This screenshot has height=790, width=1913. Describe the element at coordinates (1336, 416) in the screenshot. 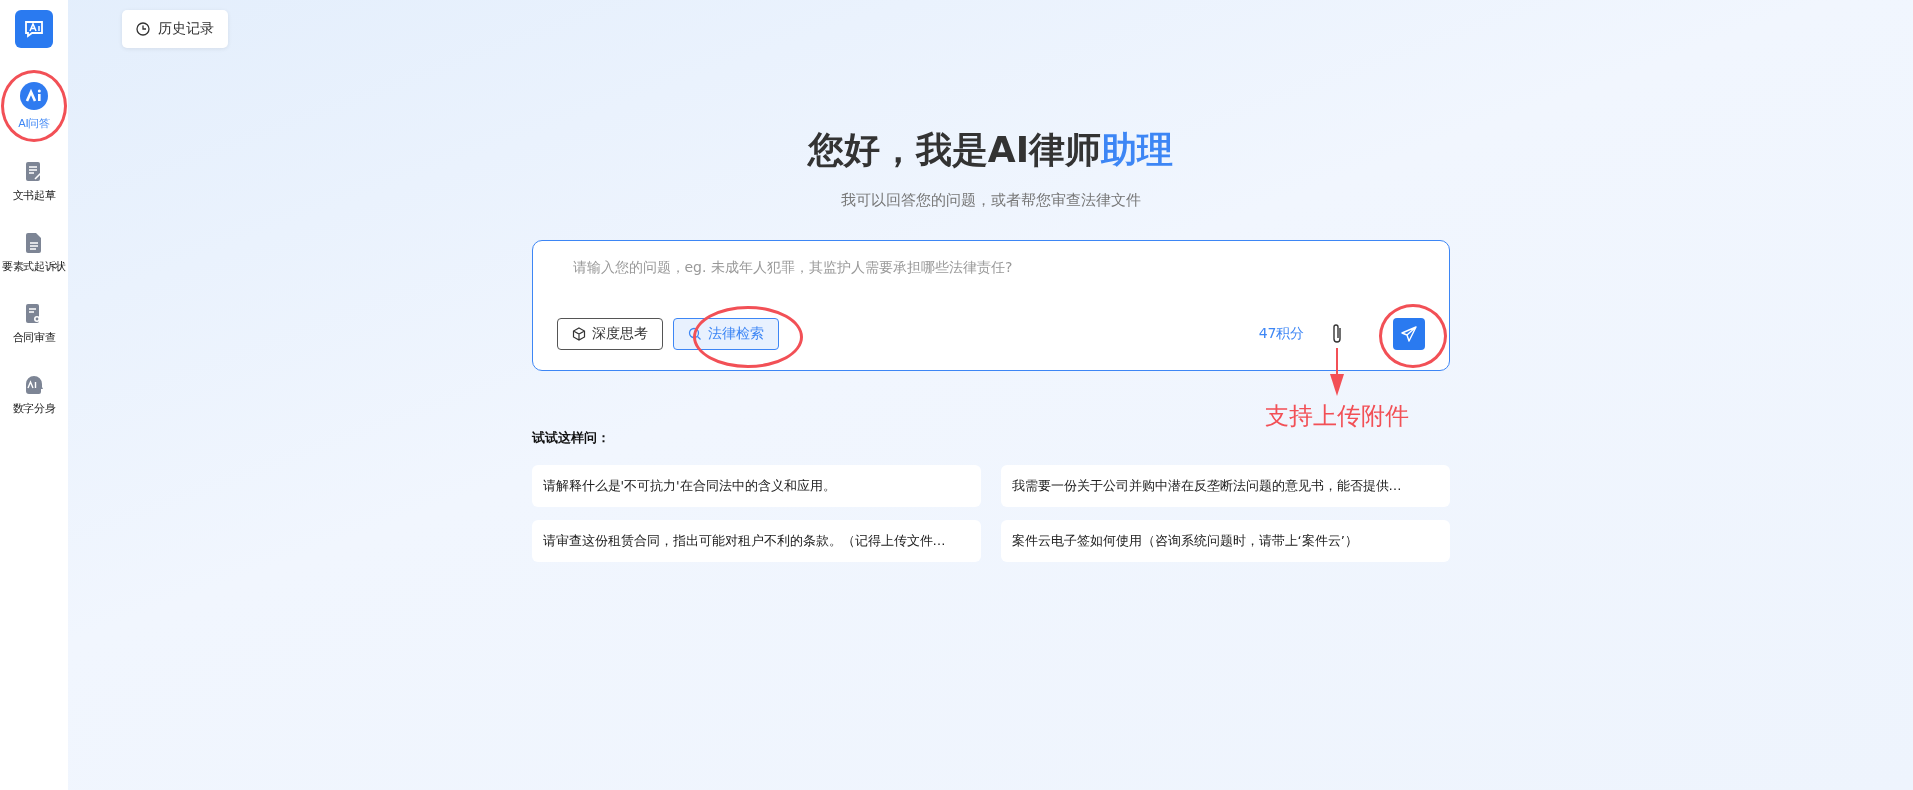

I see `callout-text: 支持上传附件` at that location.